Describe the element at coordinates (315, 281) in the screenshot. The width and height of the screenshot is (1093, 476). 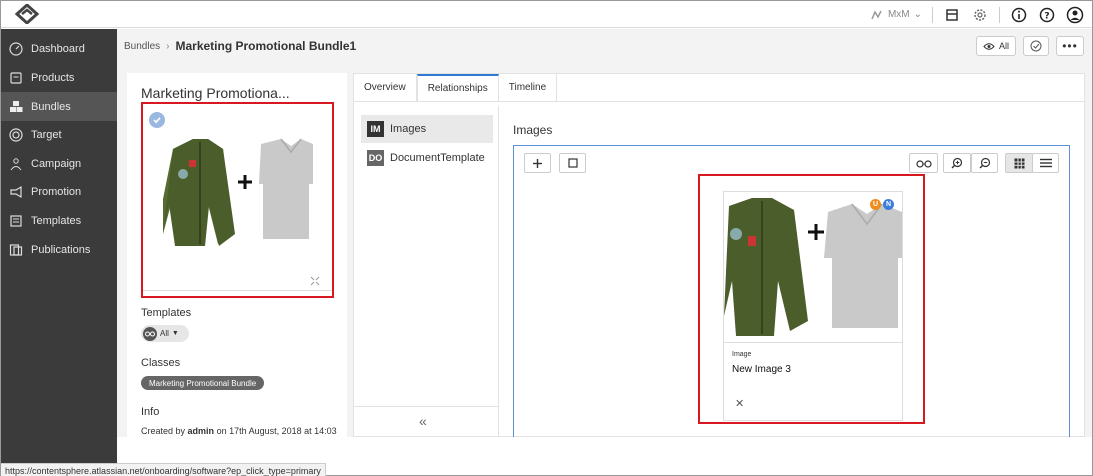
I see `collapse-icon` at that location.